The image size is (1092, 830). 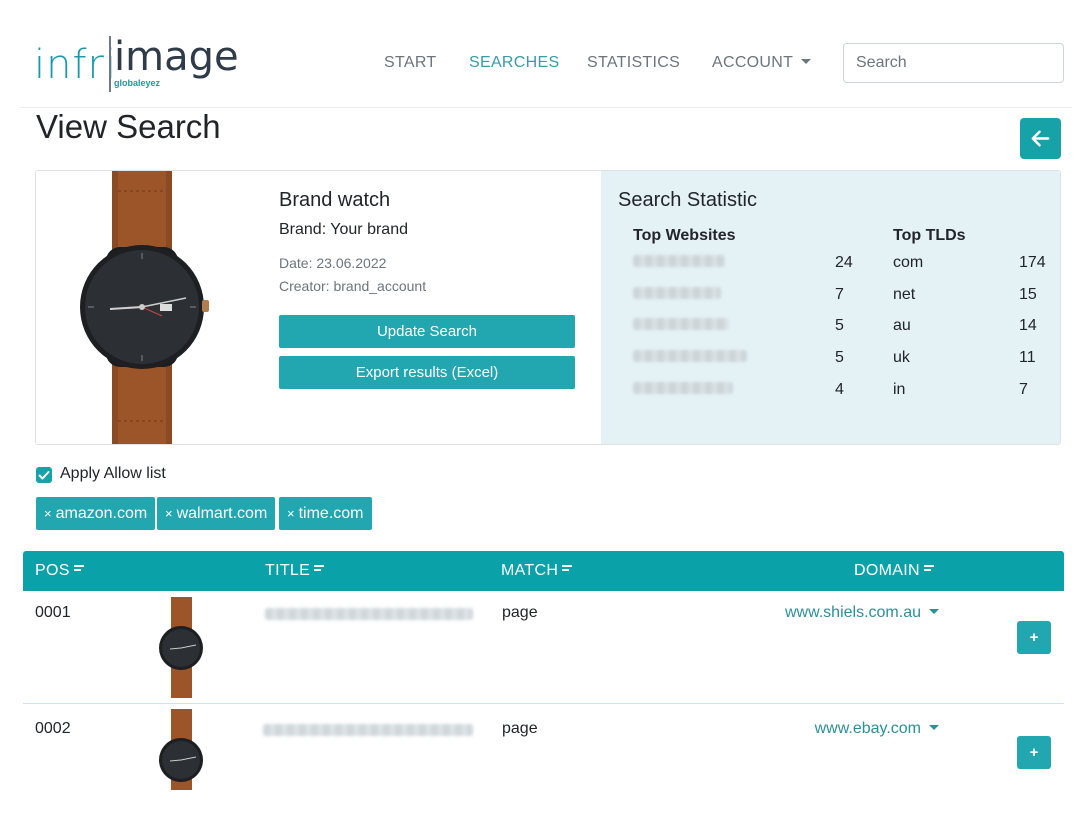 I want to click on logo: infri image globaleyez, so click(x=136, y=64).